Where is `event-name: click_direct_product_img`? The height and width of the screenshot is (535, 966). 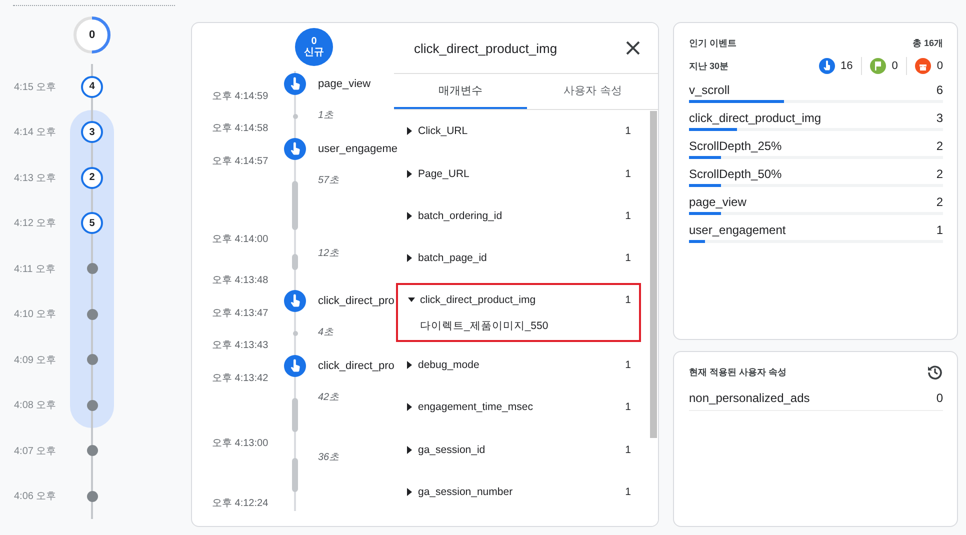
event-name: click_direct_product_img is located at coordinates (755, 117).